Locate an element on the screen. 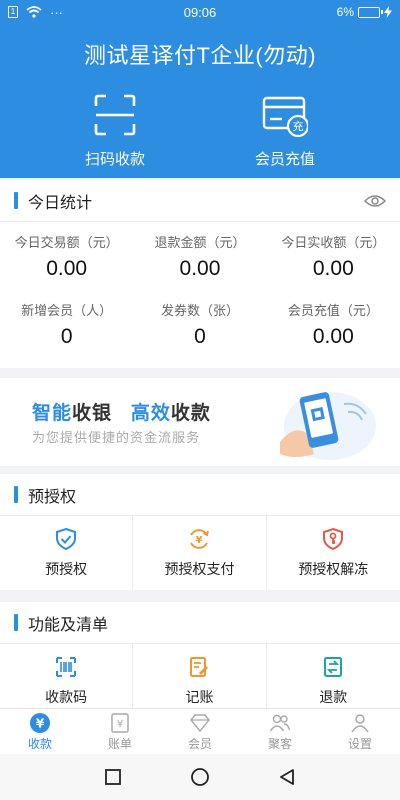 This screenshot has width=400, height=800. stat-today-transaction: 今日交易额（元） 0.00 is located at coordinates (66, 264).